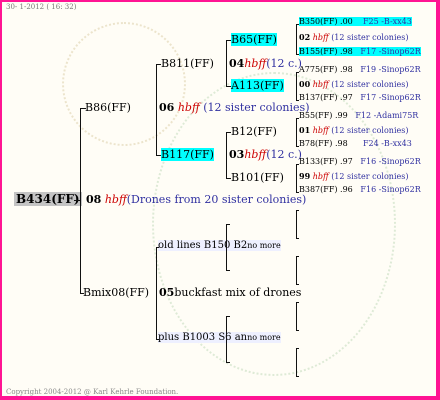  Describe the element at coordinates (203, 245) in the screenshot. I see `old-lines-label: old lines B150 B2` at that location.